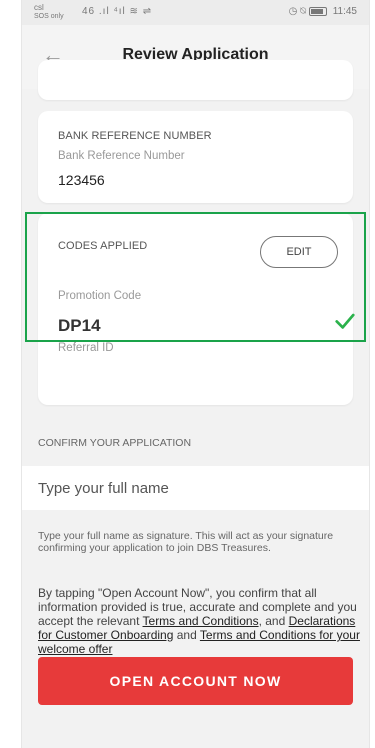 This screenshot has height=748, width=375. Describe the element at coordinates (195, 488) in the screenshot. I see `full-name-input` at that location.